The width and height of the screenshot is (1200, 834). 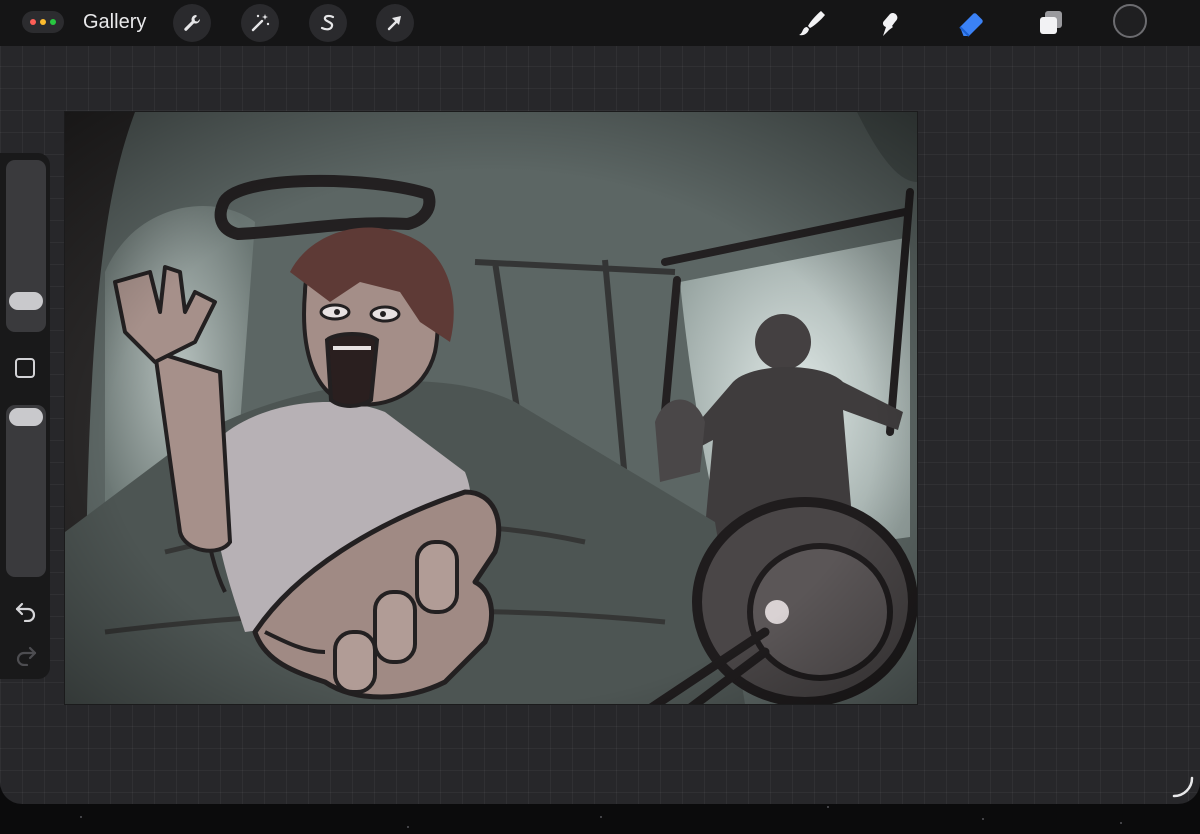 I want to click on magic-wand-icon, so click(x=260, y=23).